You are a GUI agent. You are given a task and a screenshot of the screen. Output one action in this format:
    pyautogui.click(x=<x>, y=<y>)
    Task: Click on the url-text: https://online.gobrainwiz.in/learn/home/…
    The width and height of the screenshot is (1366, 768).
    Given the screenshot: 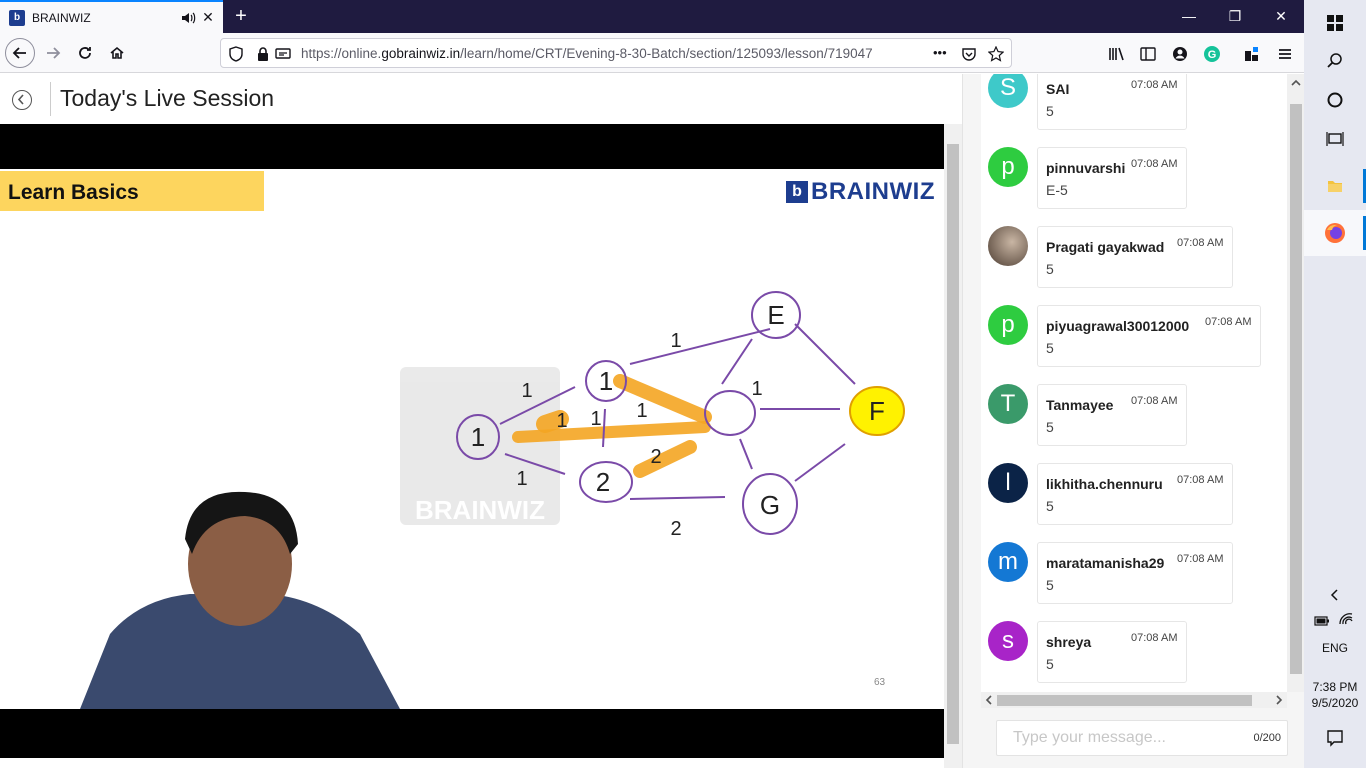 What is the action you would take?
    pyautogui.click(x=587, y=53)
    